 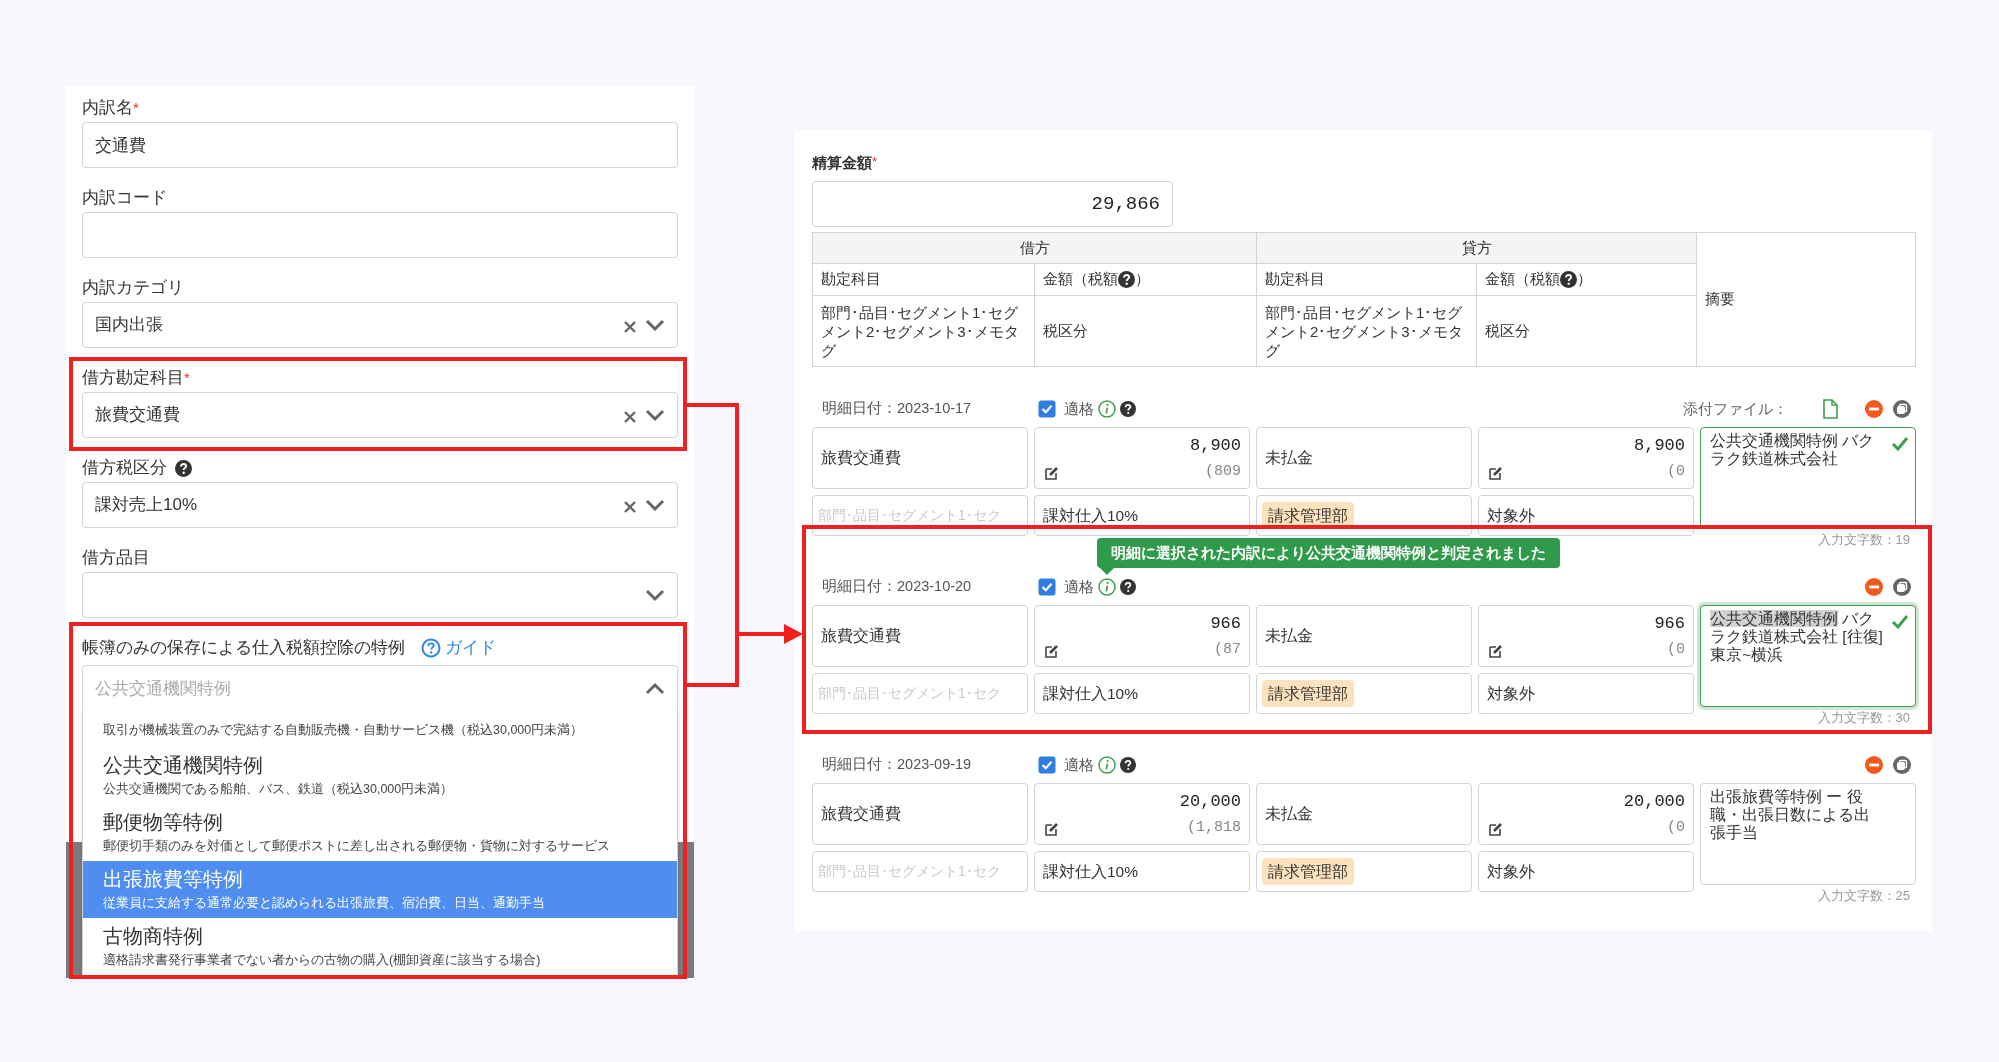 I want to click on field-label: 内訳カテゴリ, so click(x=133, y=288).